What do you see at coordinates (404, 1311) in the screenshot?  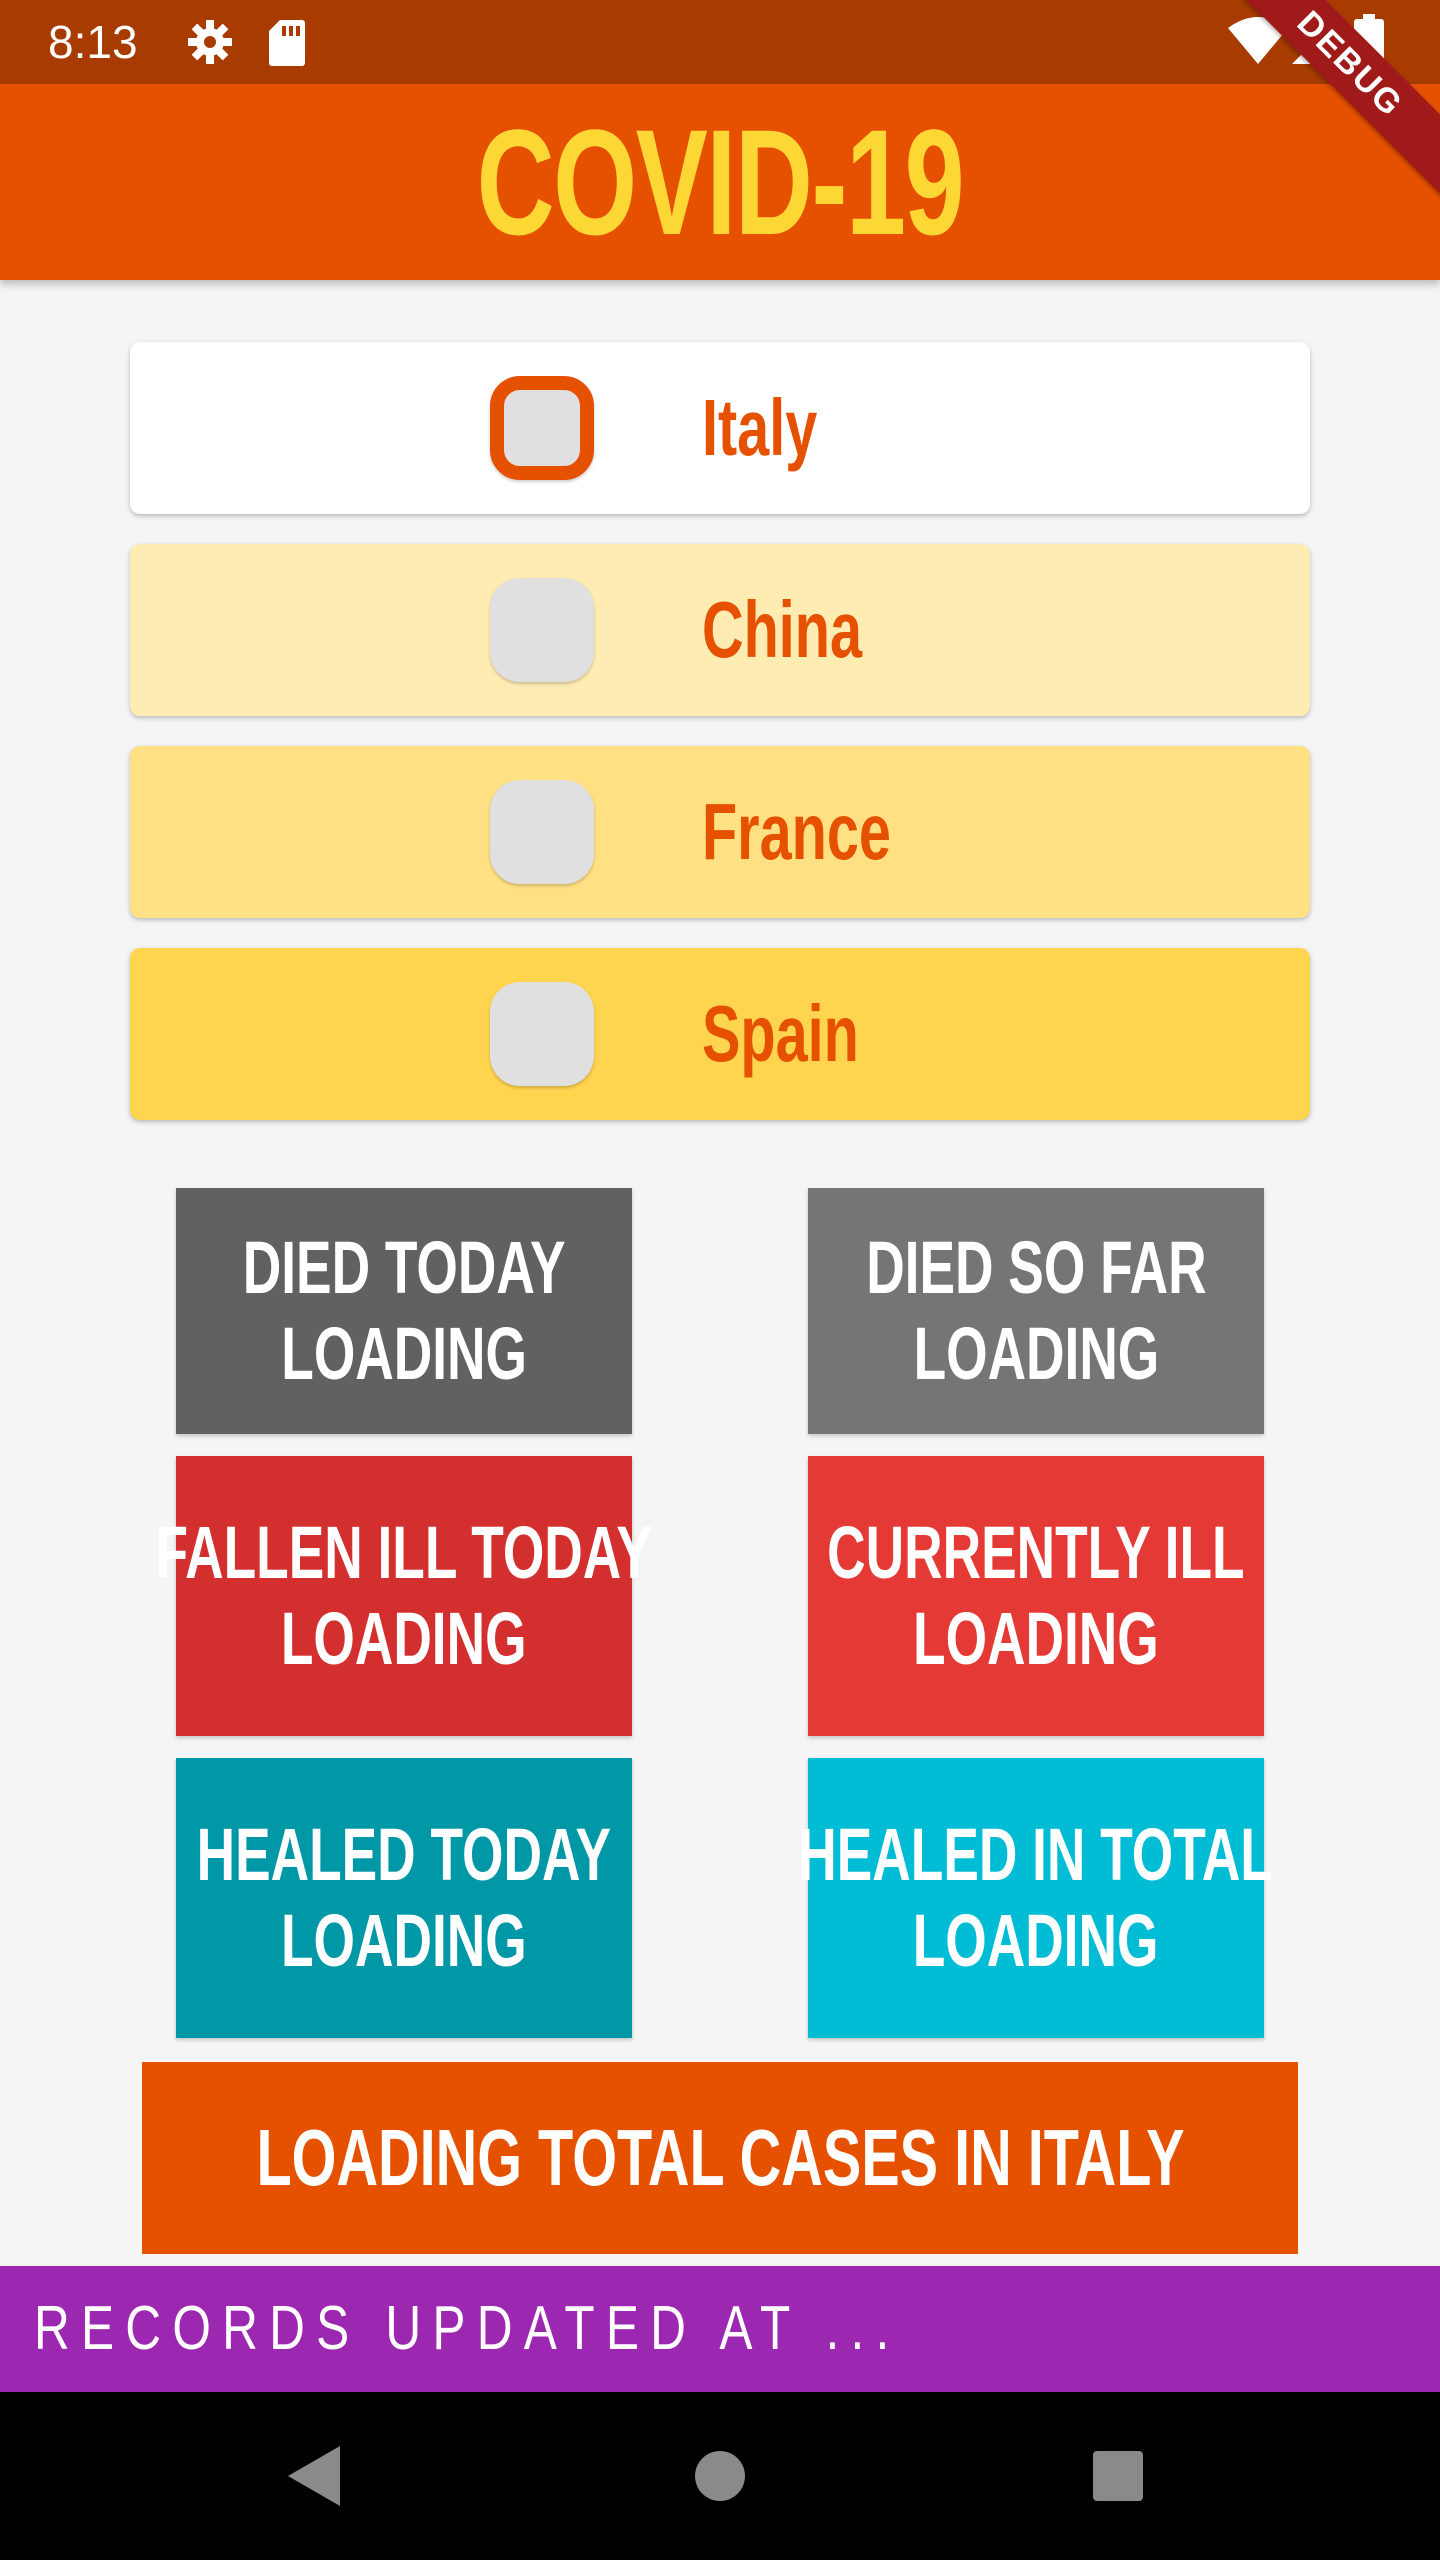 I see `stat-died-today: DIED TODAY LOADING` at bounding box center [404, 1311].